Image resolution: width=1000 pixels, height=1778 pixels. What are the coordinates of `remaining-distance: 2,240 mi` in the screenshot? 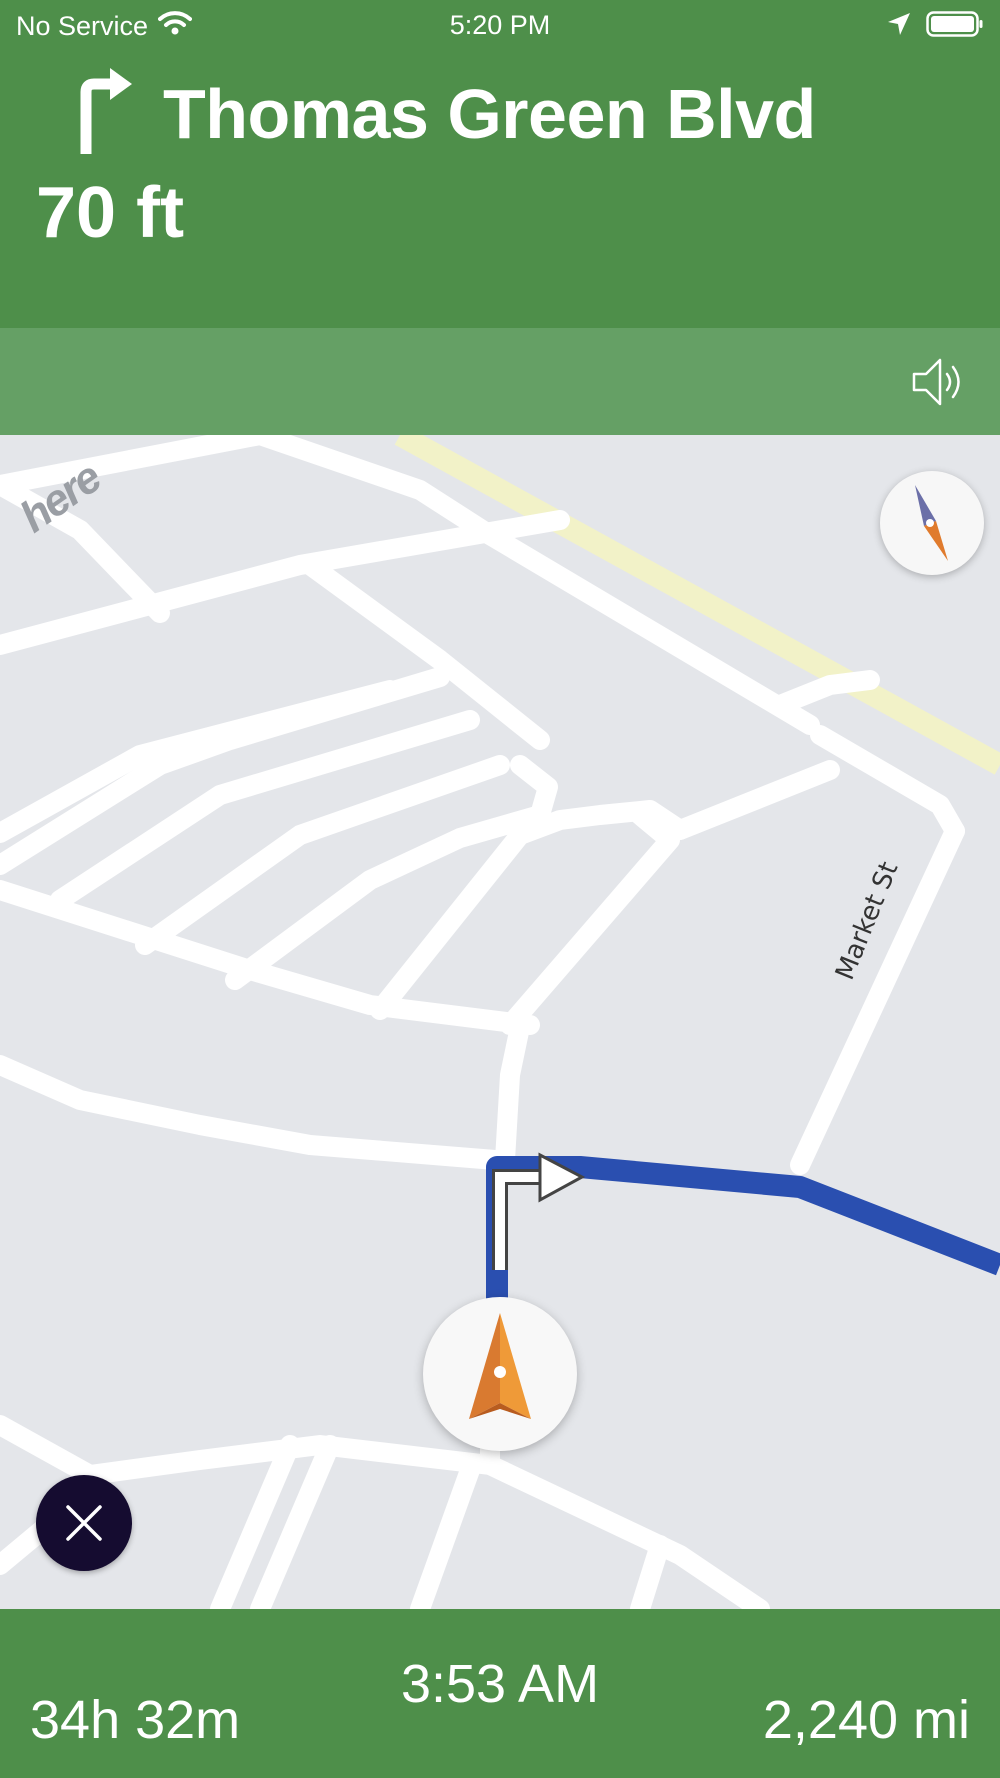 It's located at (866, 1720).